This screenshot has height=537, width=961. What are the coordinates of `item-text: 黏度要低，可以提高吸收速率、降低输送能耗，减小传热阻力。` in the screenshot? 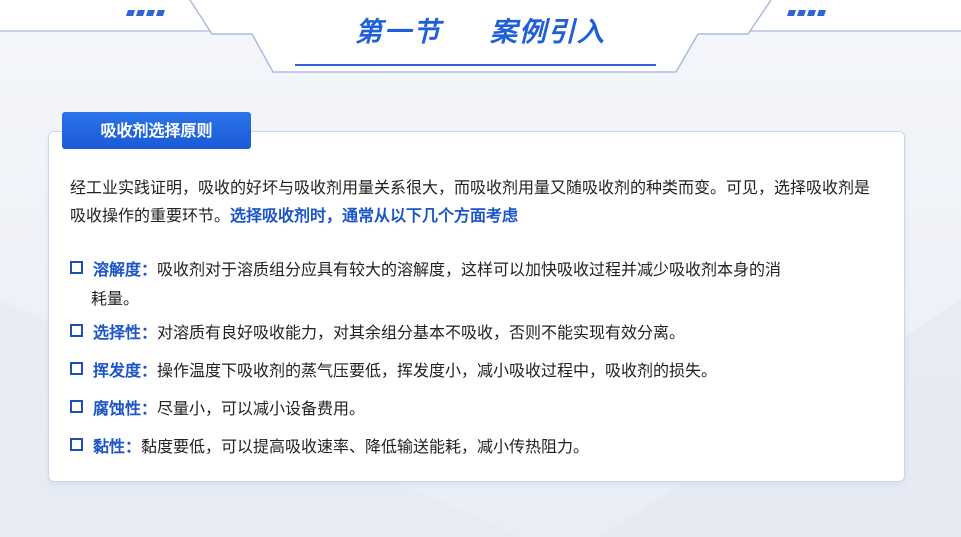 It's located at (365, 446).